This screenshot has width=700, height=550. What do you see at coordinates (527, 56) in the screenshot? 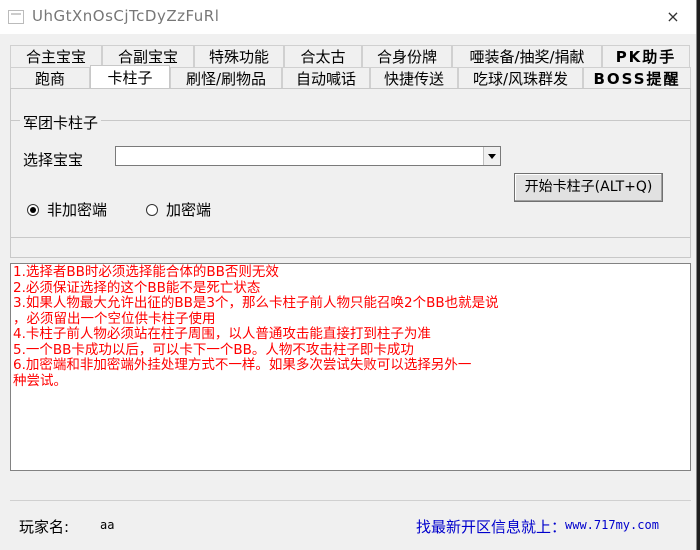
I see `tab-equip-lottery: 唖装备/抽奖/捐献` at bounding box center [527, 56].